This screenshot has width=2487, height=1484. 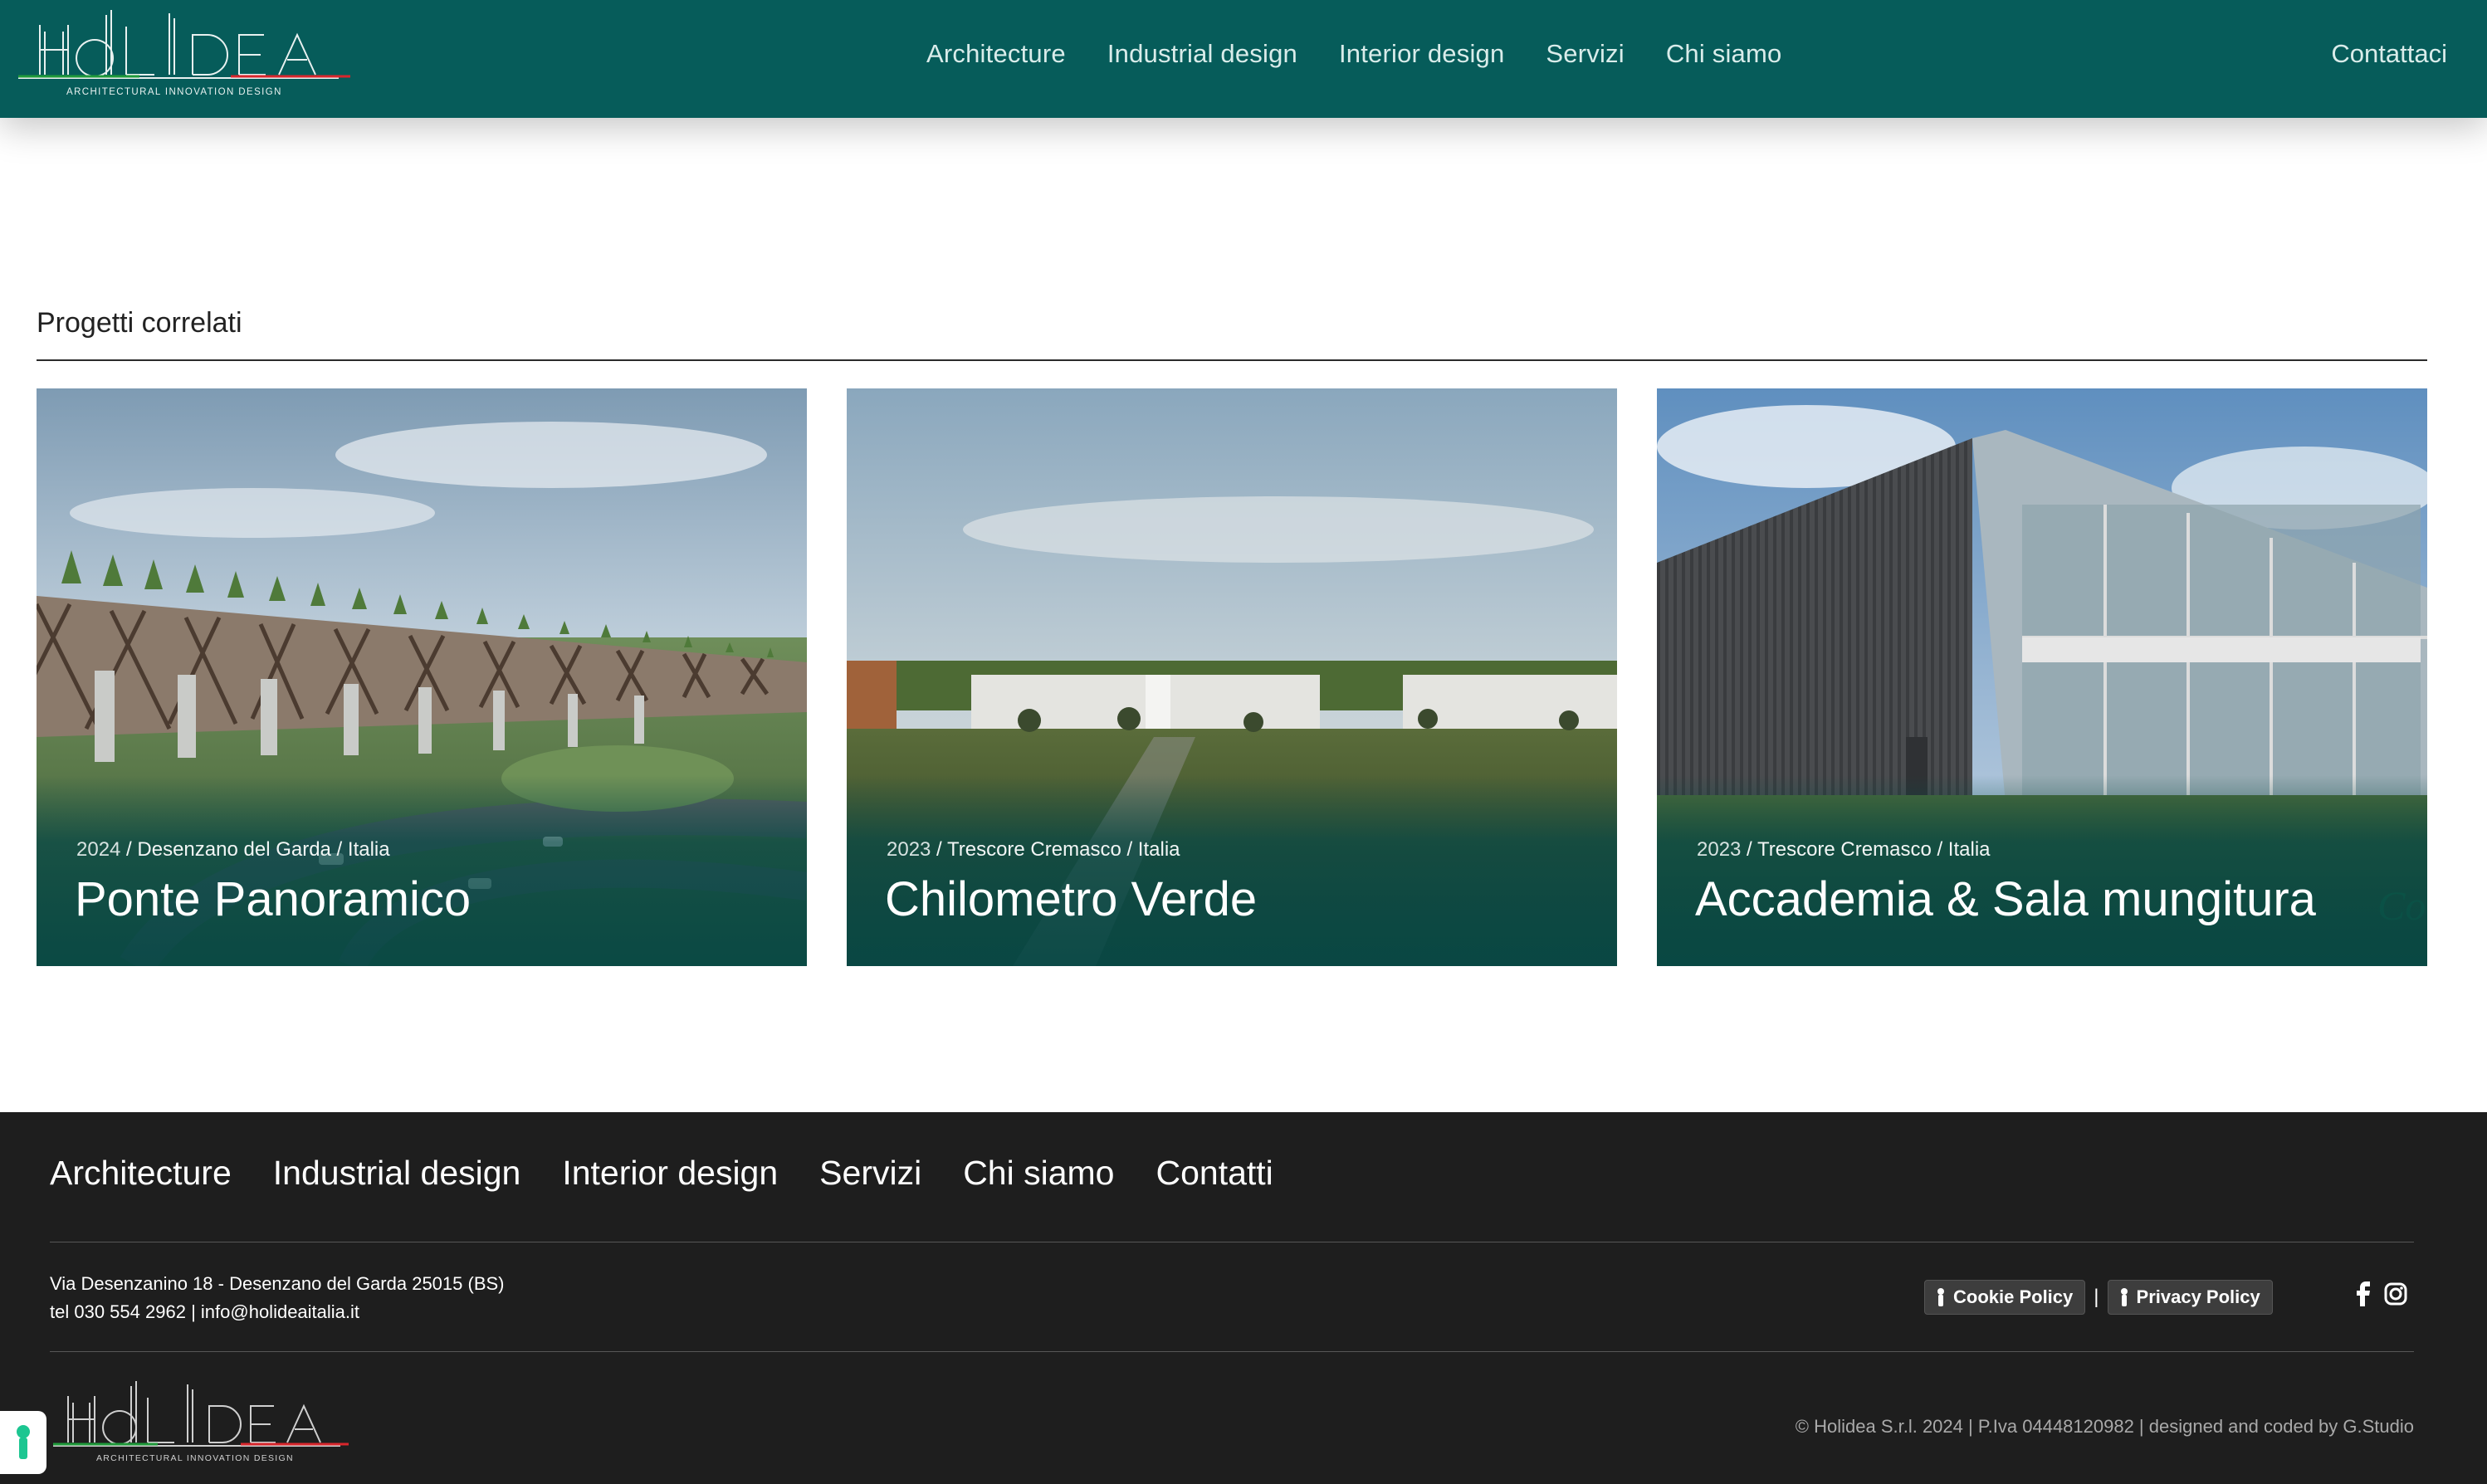 I want to click on nav-architecture: Architecture, so click(x=996, y=54).